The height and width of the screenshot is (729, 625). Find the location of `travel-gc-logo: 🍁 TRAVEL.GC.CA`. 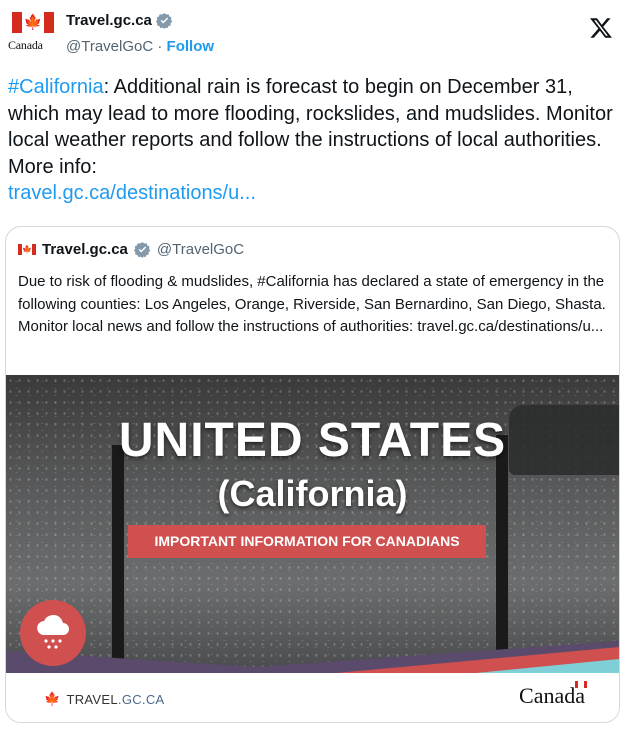

travel-gc-logo: 🍁 TRAVEL.GC.CA is located at coordinates (104, 699).